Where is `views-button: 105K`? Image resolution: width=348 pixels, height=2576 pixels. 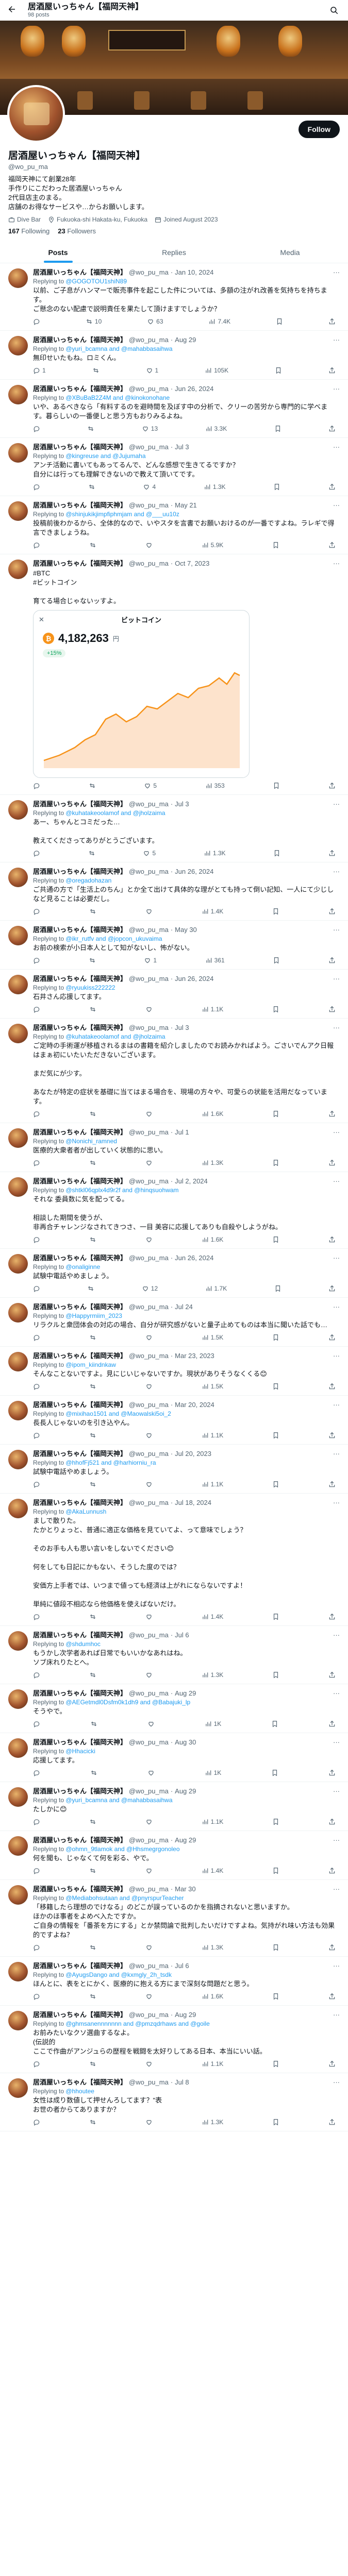 views-button: 105K is located at coordinates (216, 370).